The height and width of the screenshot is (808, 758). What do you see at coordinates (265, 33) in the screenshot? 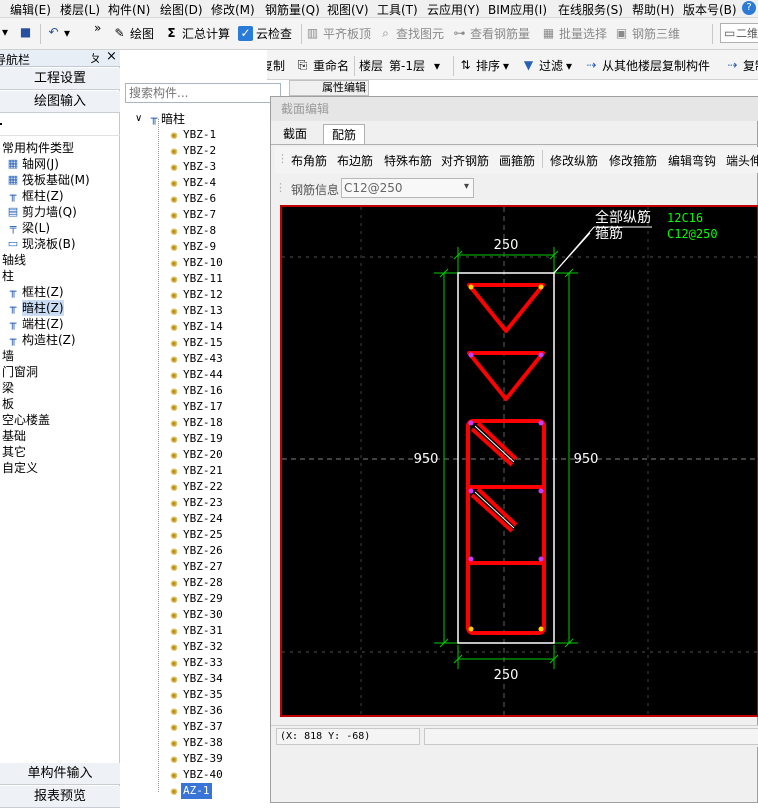
I see `cloud-check-button: ✓ 云检查` at bounding box center [265, 33].